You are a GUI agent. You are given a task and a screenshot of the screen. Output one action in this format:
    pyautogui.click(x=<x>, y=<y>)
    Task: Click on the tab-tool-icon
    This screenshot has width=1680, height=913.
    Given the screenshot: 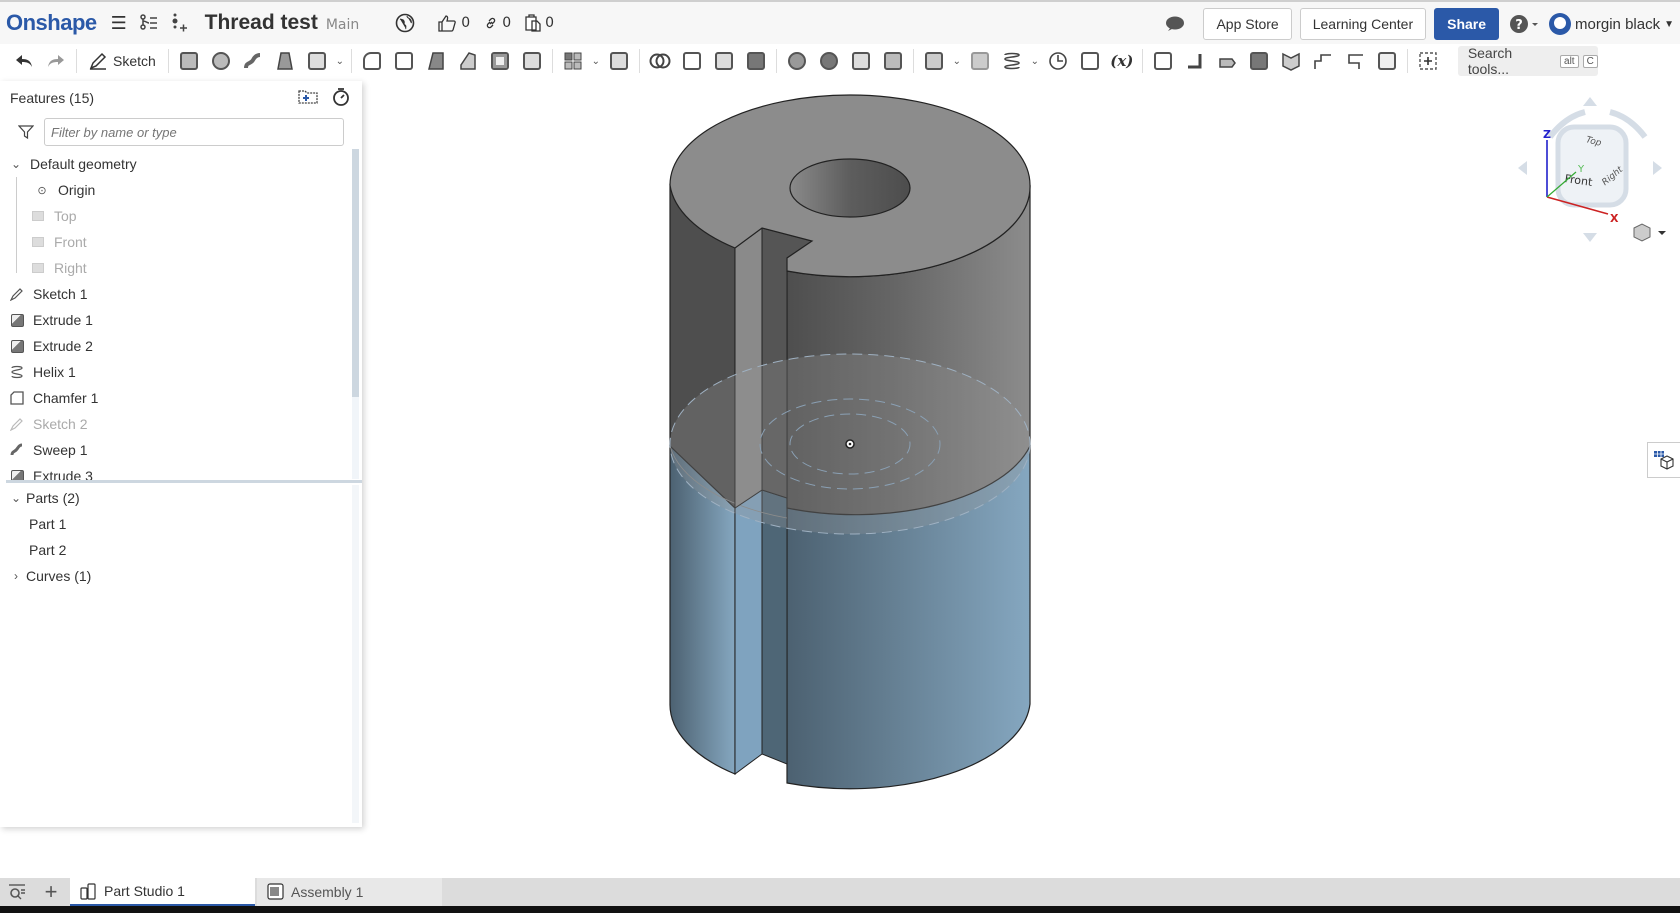 What is the action you would take?
    pyautogui.click(x=1259, y=61)
    